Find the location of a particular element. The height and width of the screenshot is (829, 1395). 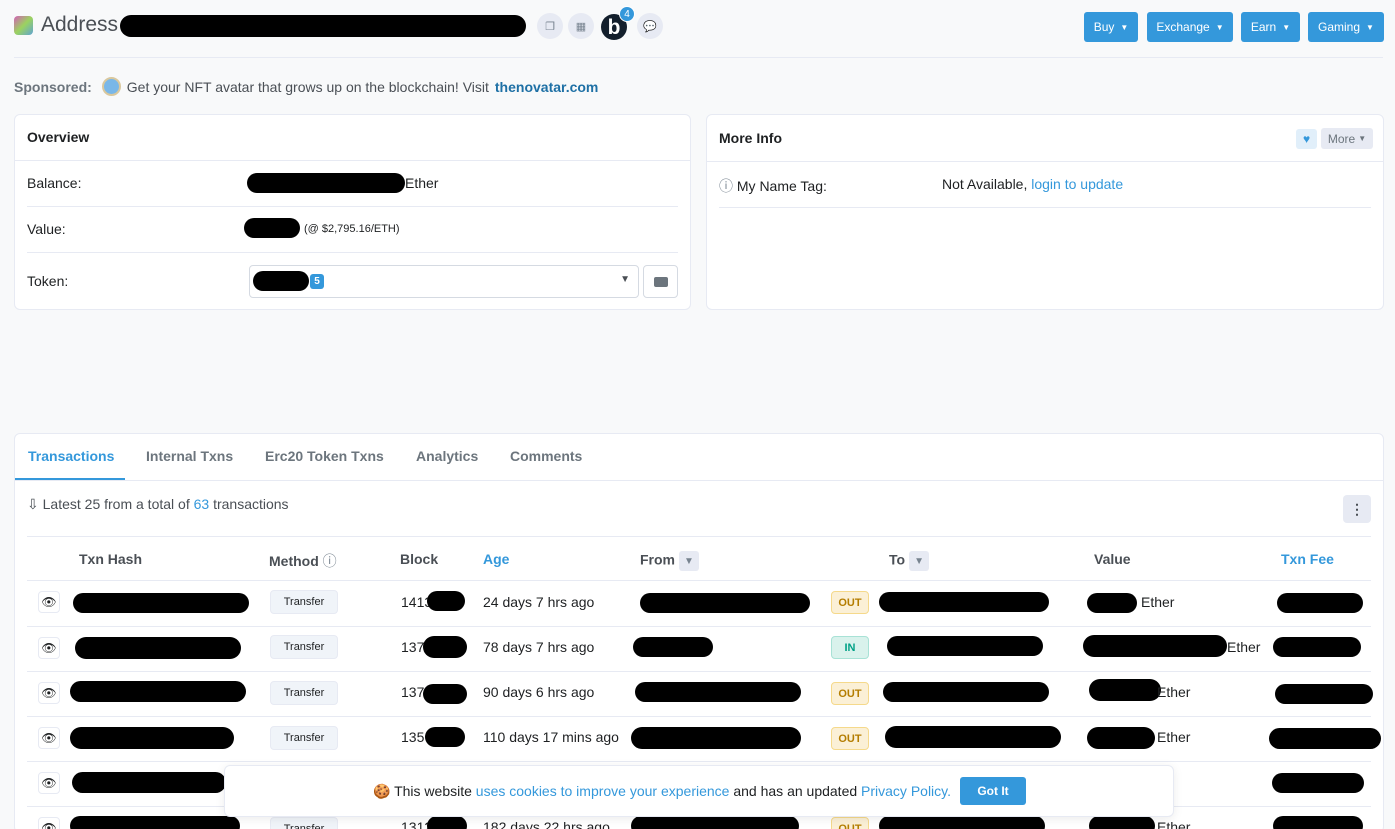

age-cell: 24 days 7 hrs ago is located at coordinates (539, 602).